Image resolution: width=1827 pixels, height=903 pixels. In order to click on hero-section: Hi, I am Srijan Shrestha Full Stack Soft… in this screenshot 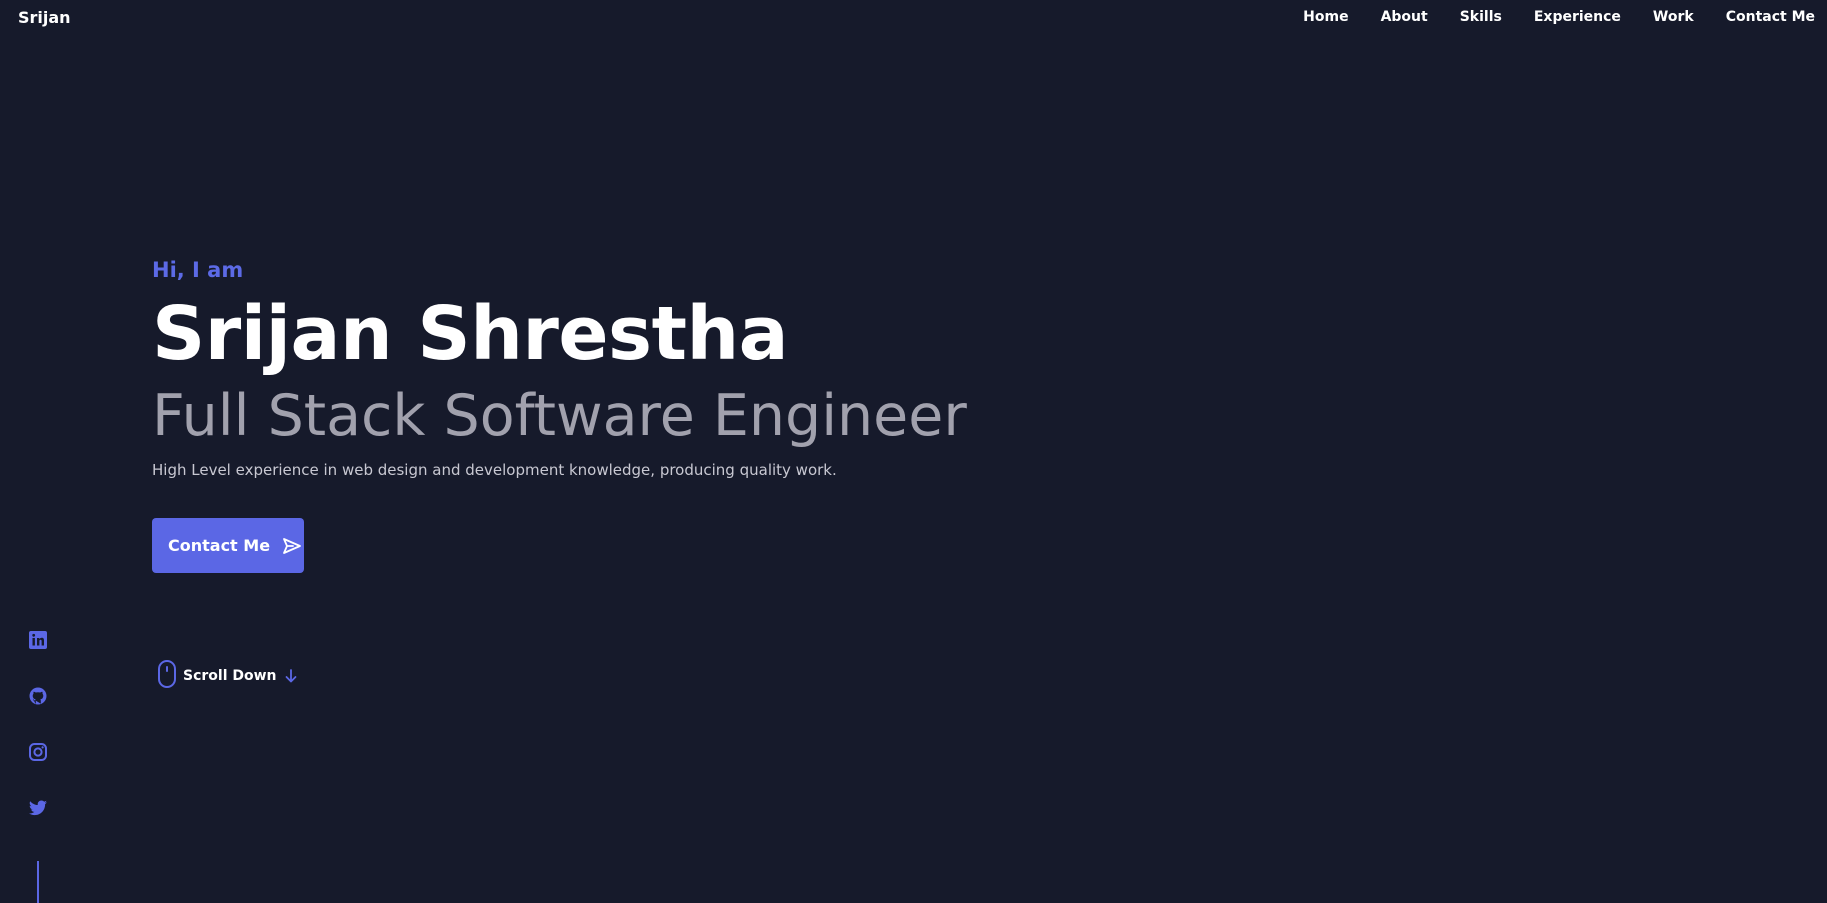, I will do `click(652, 368)`.